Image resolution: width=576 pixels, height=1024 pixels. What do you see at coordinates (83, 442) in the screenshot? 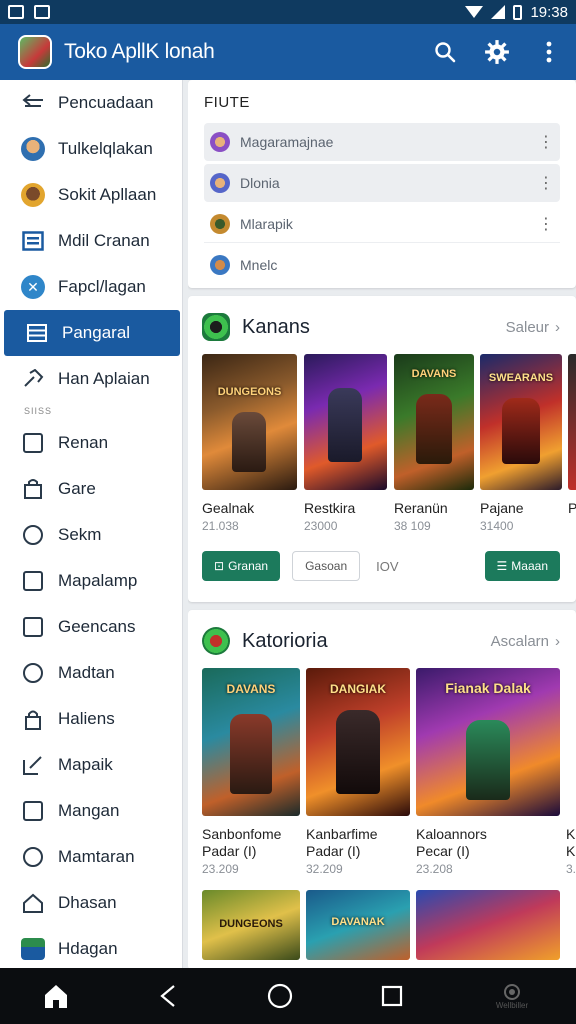
I see `drawer-item-label: Renan` at bounding box center [83, 442].